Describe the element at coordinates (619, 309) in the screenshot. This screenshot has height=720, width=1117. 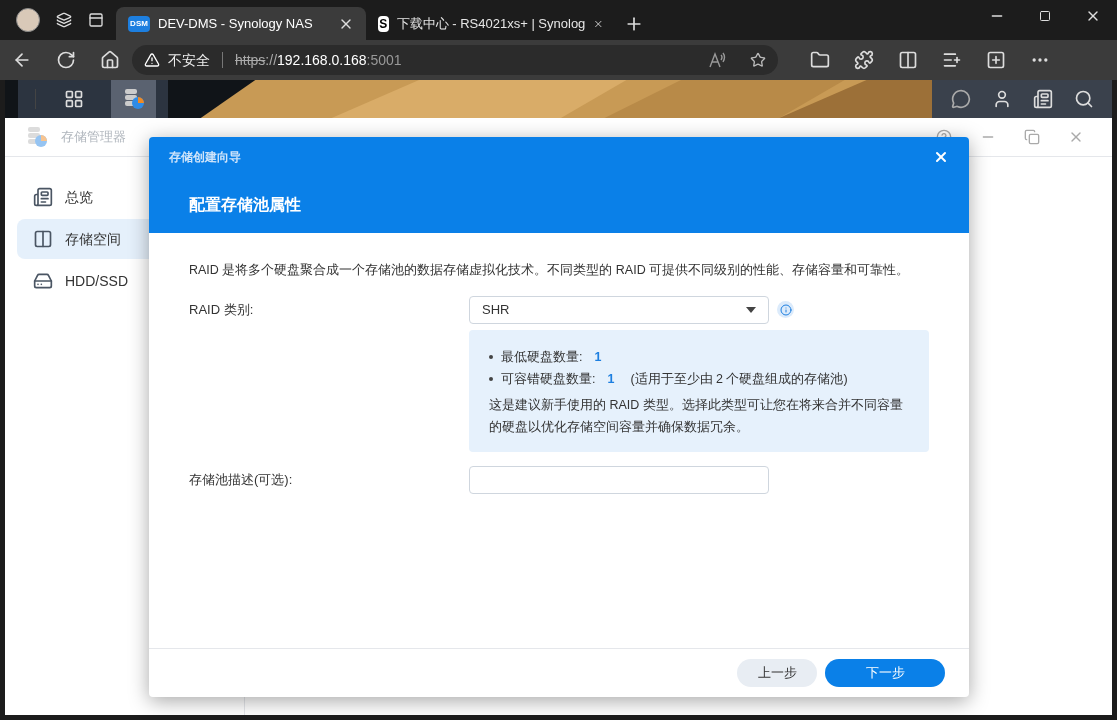
I see `raid-type-select: SHR` at that location.